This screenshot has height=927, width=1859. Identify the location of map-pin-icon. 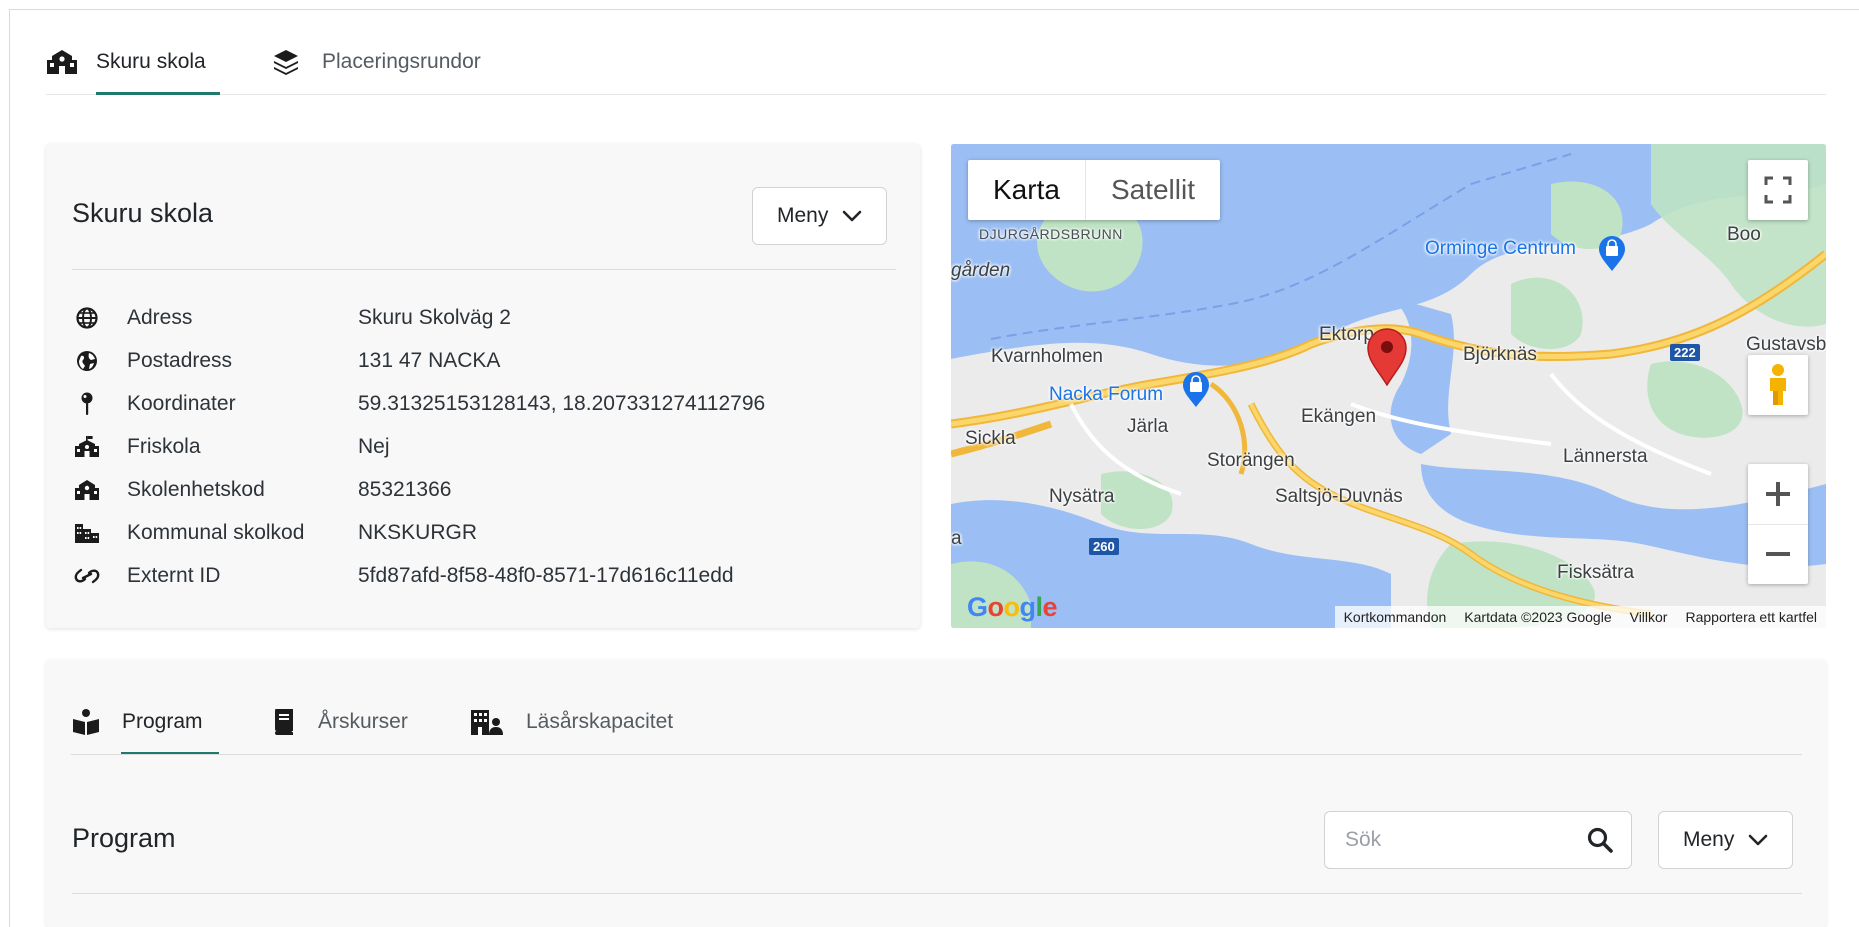
(1387, 357).